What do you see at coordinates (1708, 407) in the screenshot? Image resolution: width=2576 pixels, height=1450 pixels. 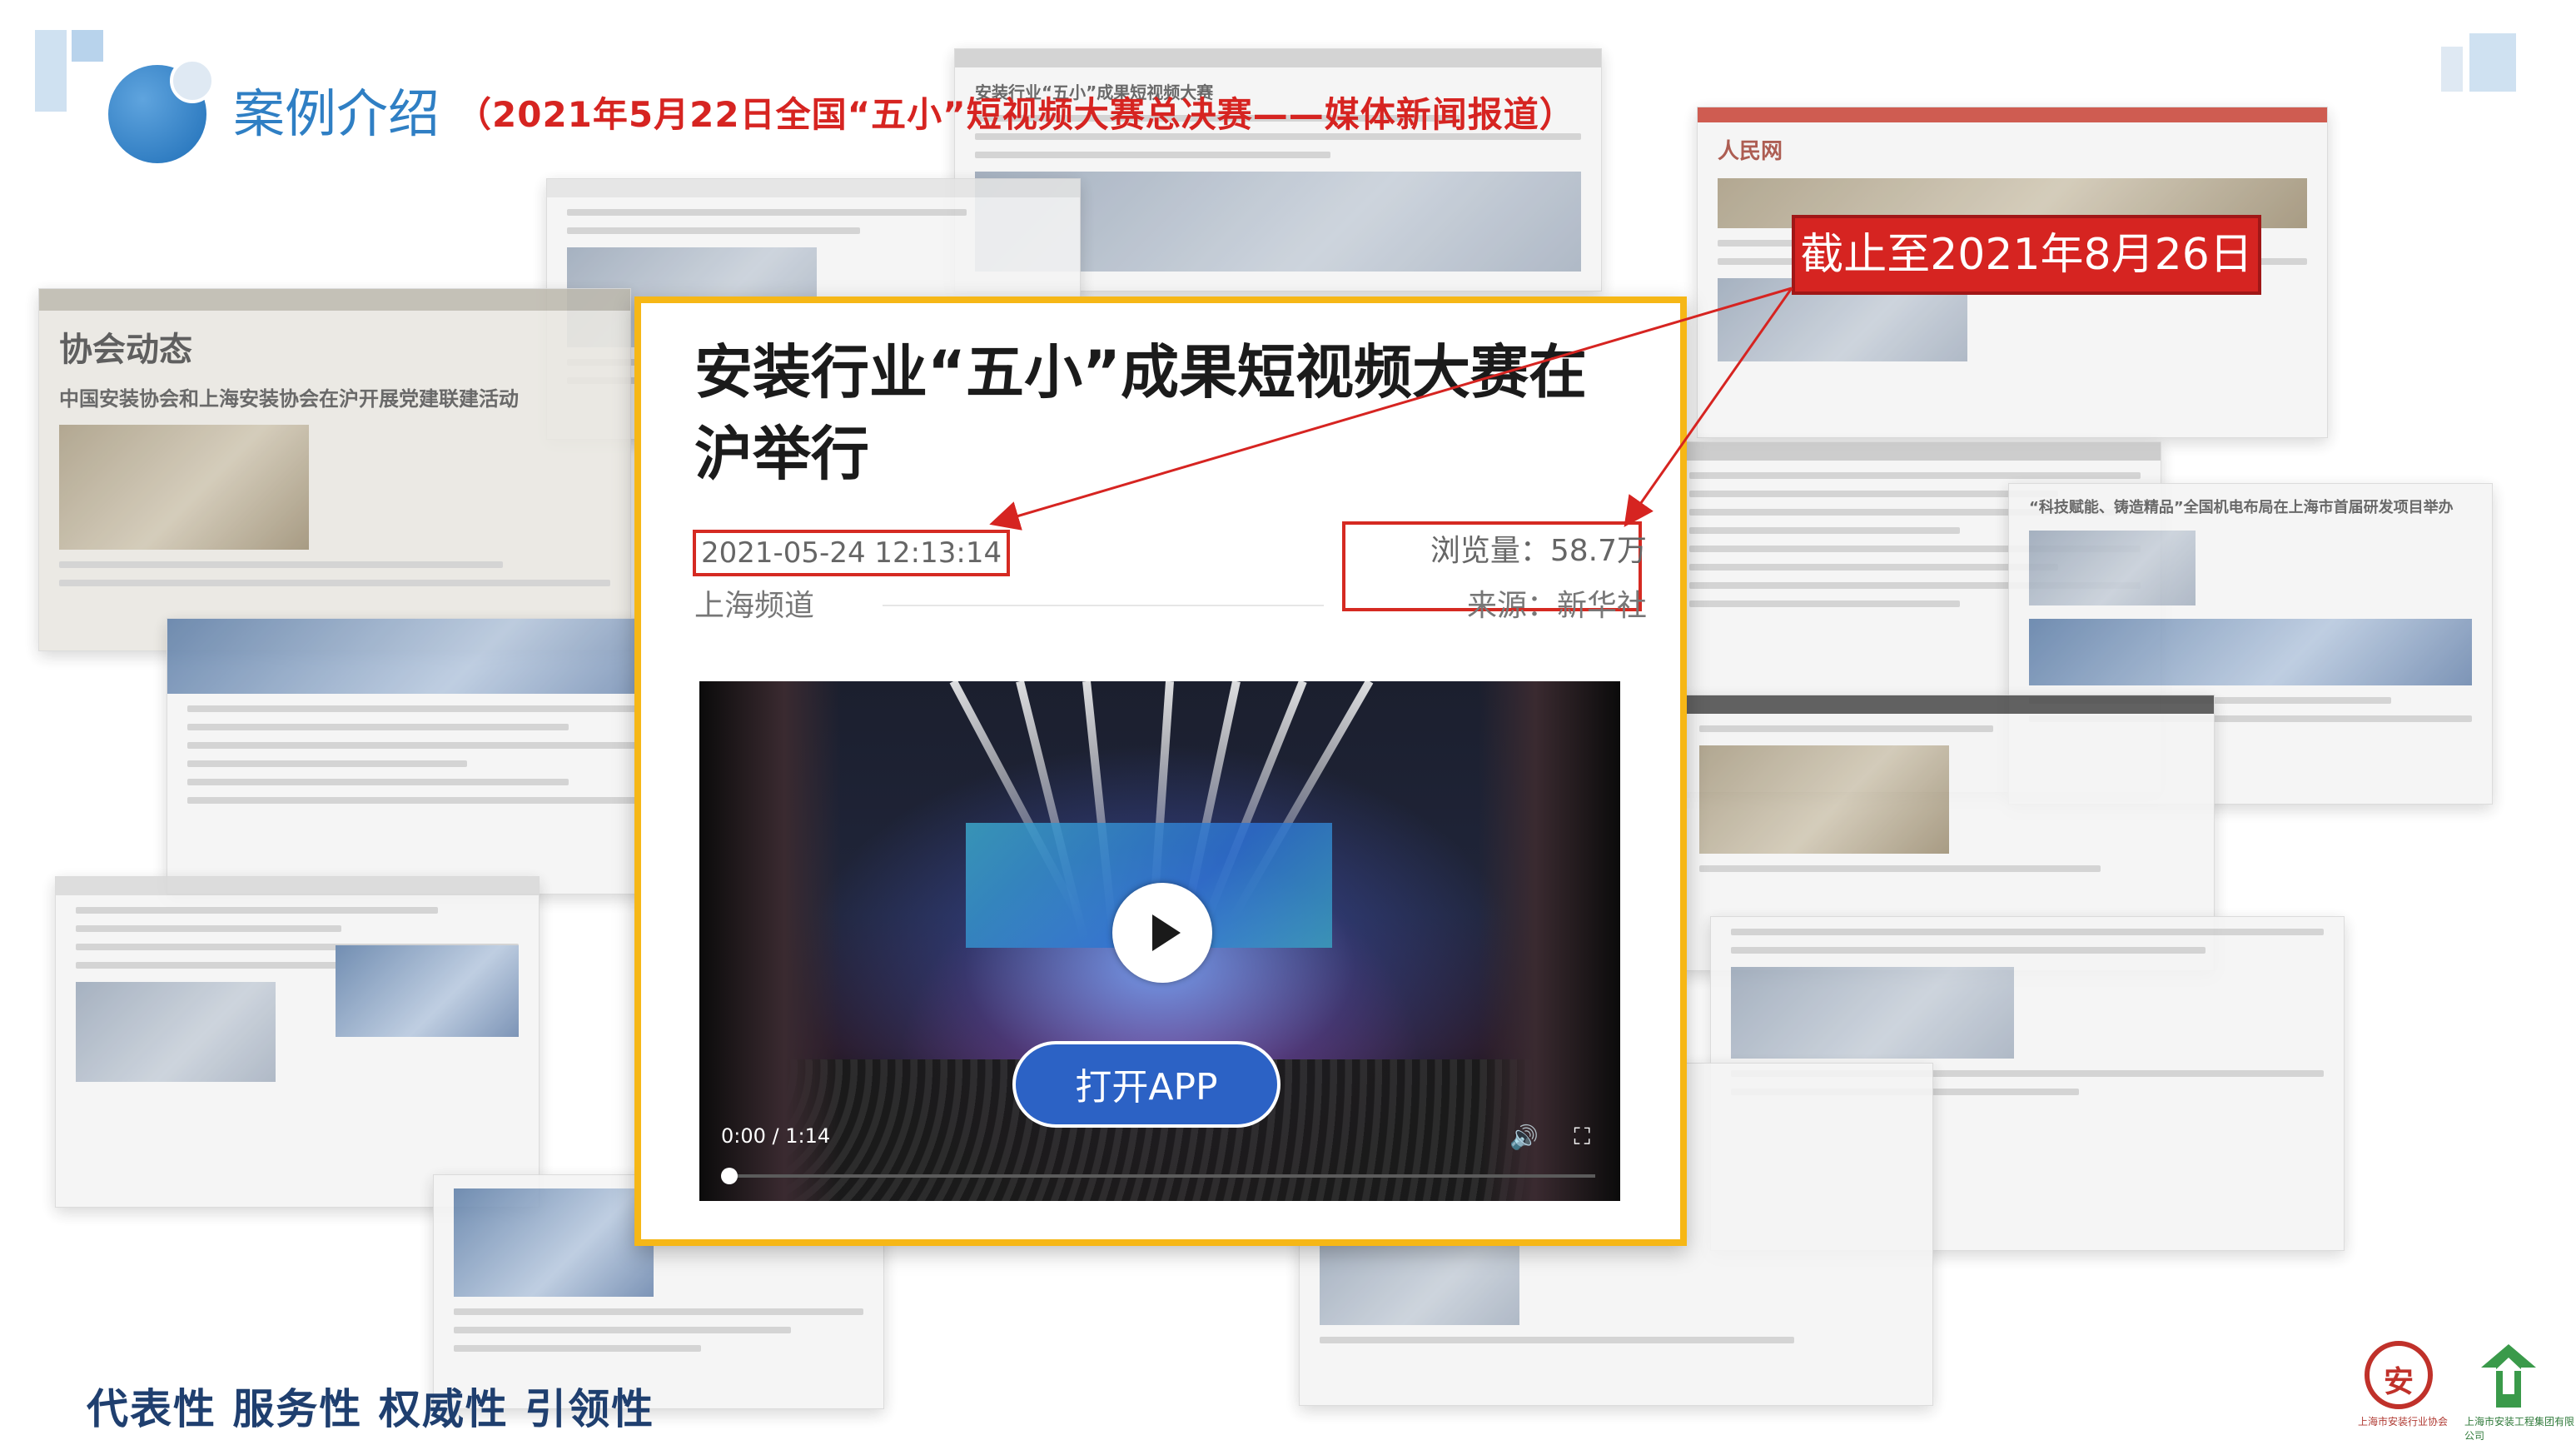 I see `callout-arrow-to-views` at bounding box center [1708, 407].